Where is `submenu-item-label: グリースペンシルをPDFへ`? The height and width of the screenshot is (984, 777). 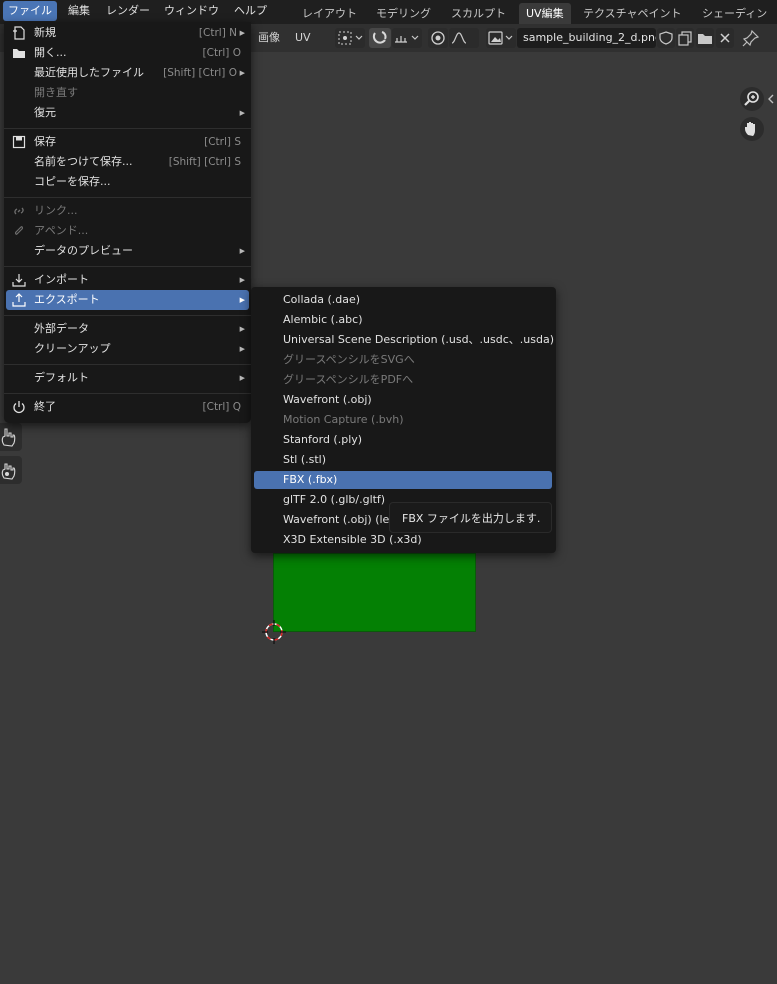 submenu-item-label: グリースペンシルをPDFへ is located at coordinates (348, 379).